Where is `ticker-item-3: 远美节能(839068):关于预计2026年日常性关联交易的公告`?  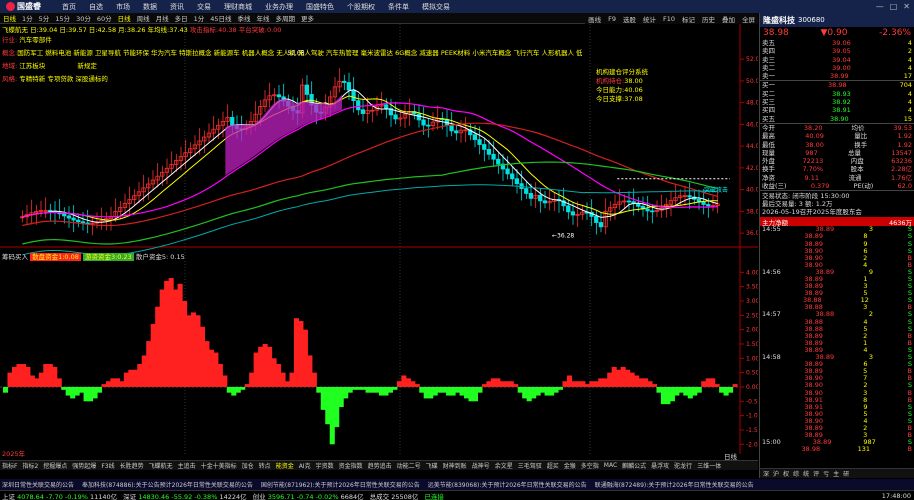 ticker-item-3: 远美节能(839068):关于预计2026年日常性关联交易的公告 is located at coordinates (507, 484).